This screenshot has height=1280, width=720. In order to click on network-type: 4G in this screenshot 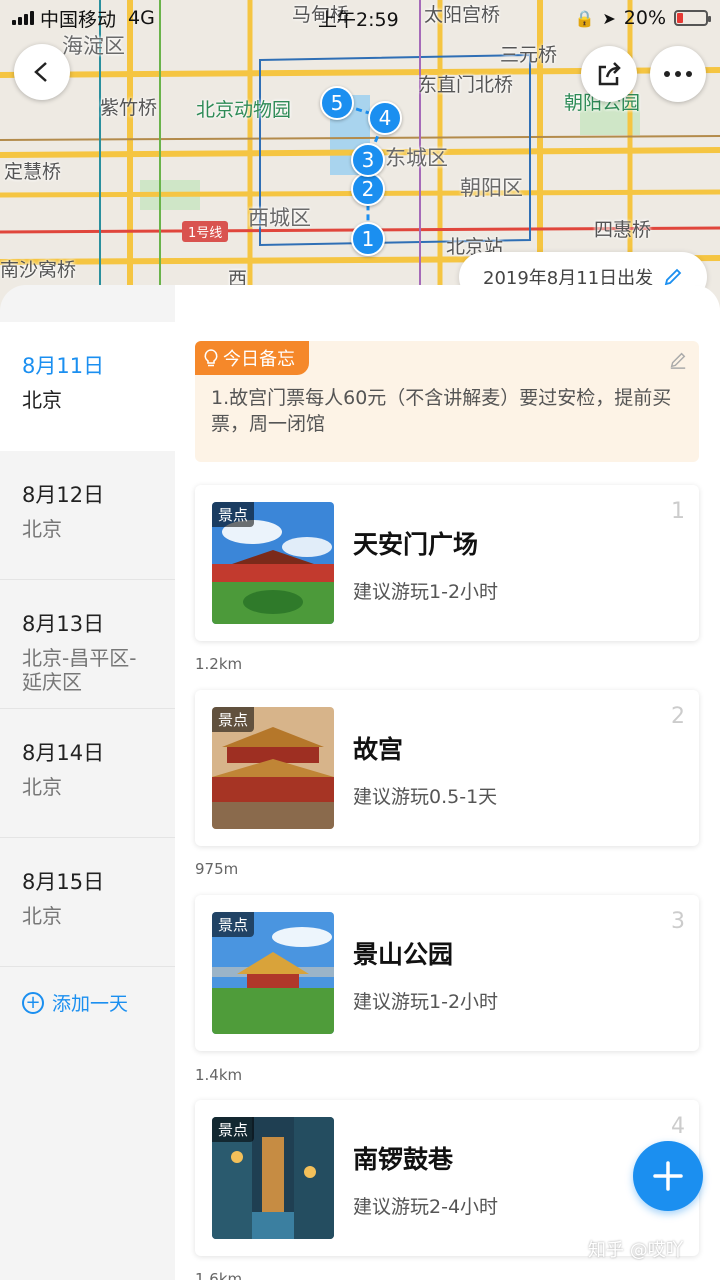, I will do `click(141, 18)`.